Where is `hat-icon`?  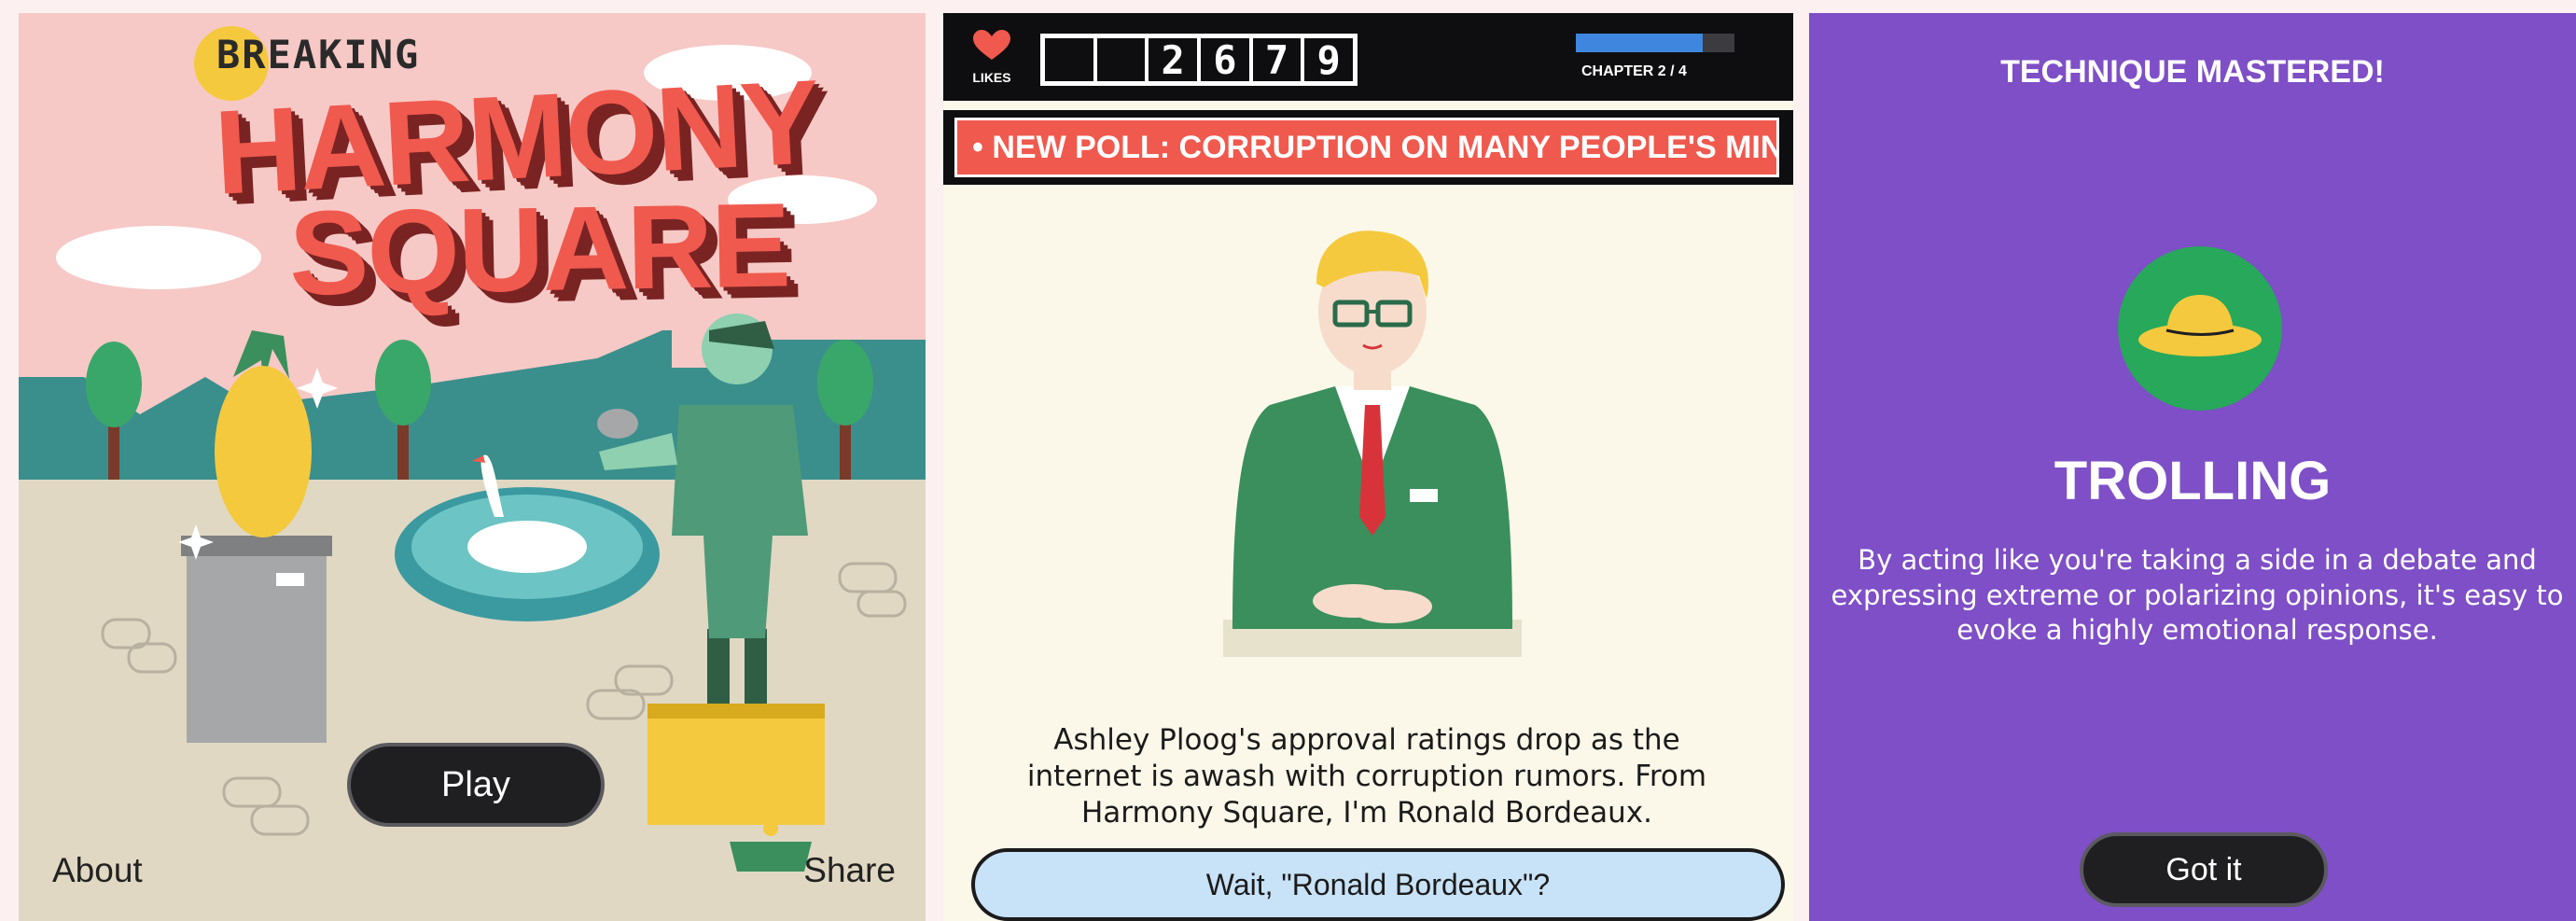
hat-icon is located at coordinates (2200, 325).